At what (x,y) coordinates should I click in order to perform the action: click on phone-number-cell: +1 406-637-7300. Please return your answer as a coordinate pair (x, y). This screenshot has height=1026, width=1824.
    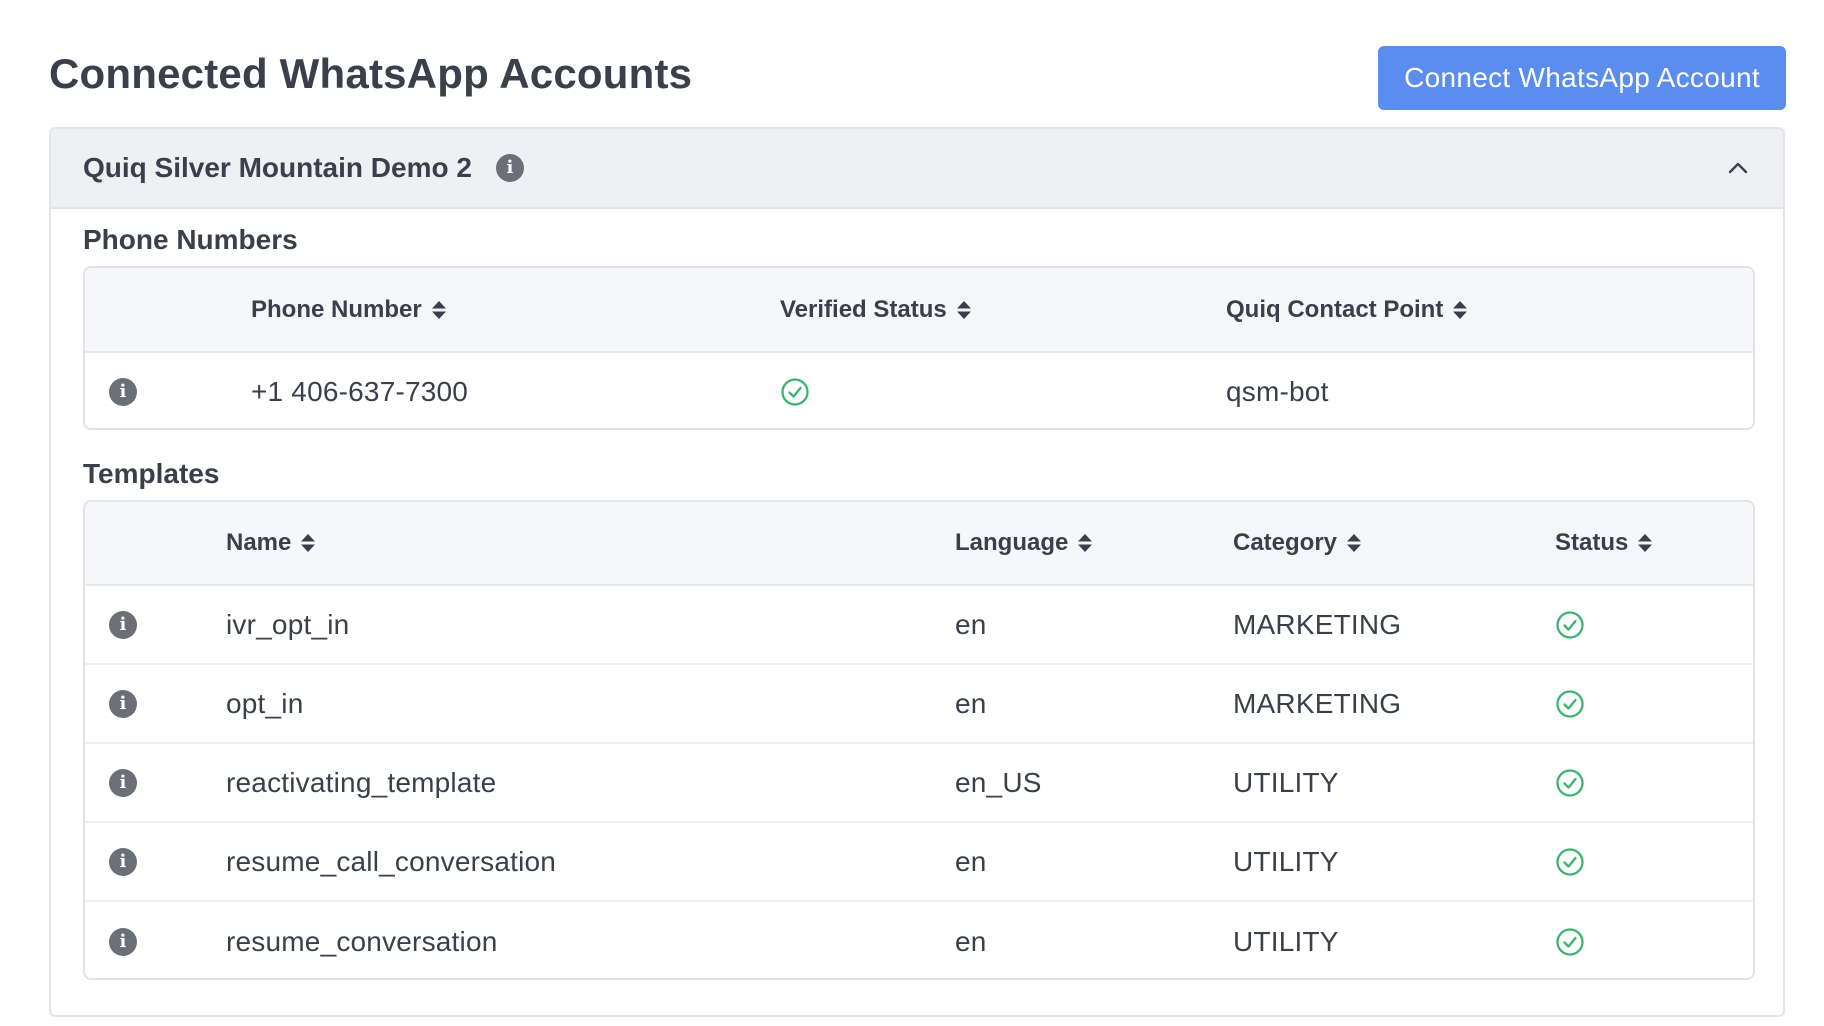
    Looking at the image, I should click on (360, 391).